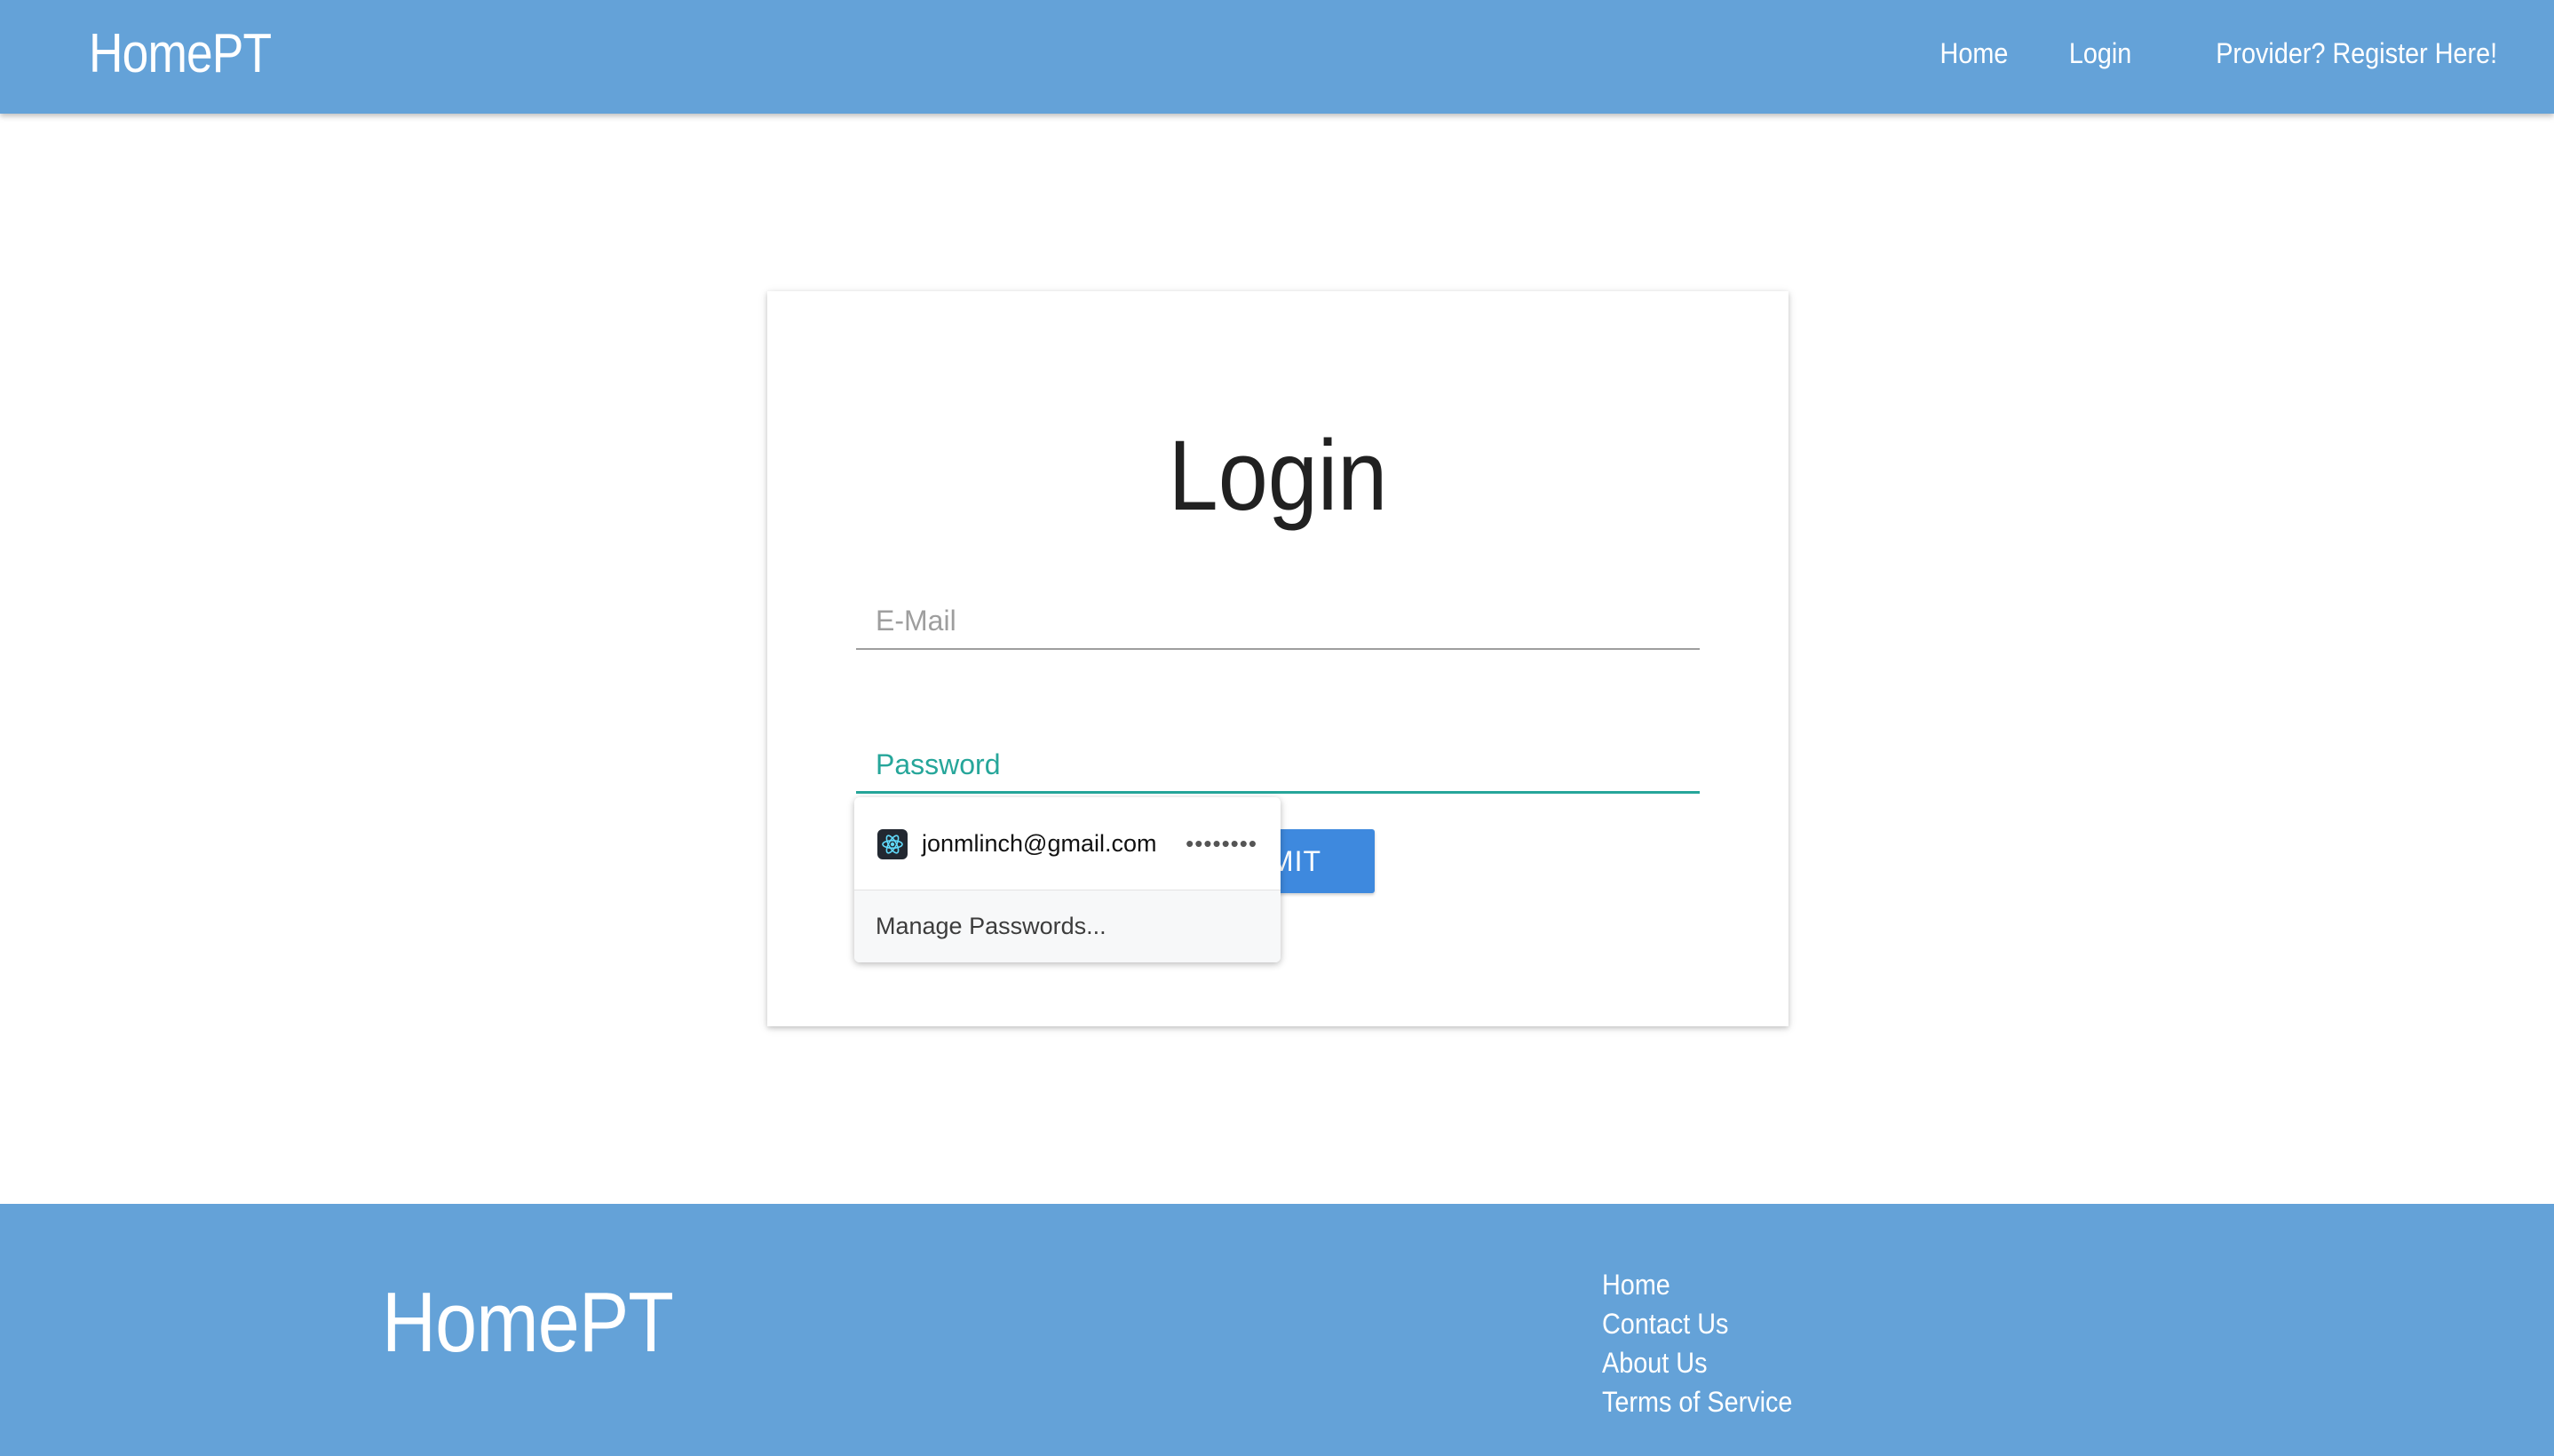  Describe the element at coordinates (1975, 53) in the screenshot. I see `nav-link-home: Home` at that location.